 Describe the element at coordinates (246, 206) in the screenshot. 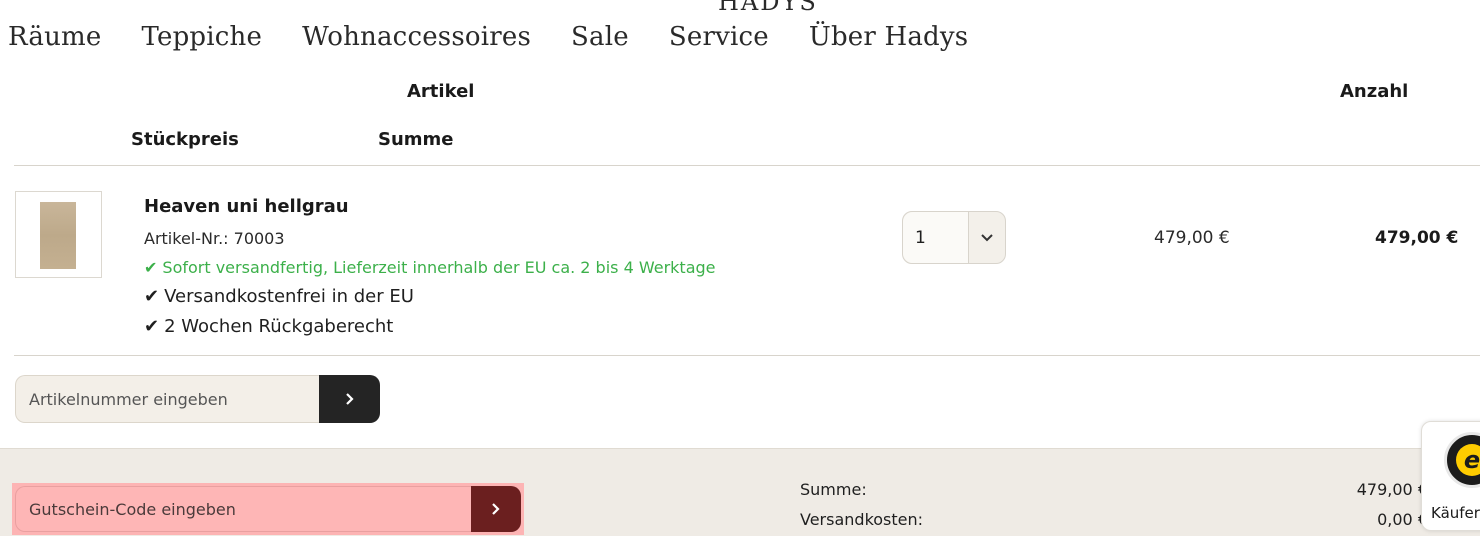

I see `product-name: Heaven uni hellgrau` at that location.